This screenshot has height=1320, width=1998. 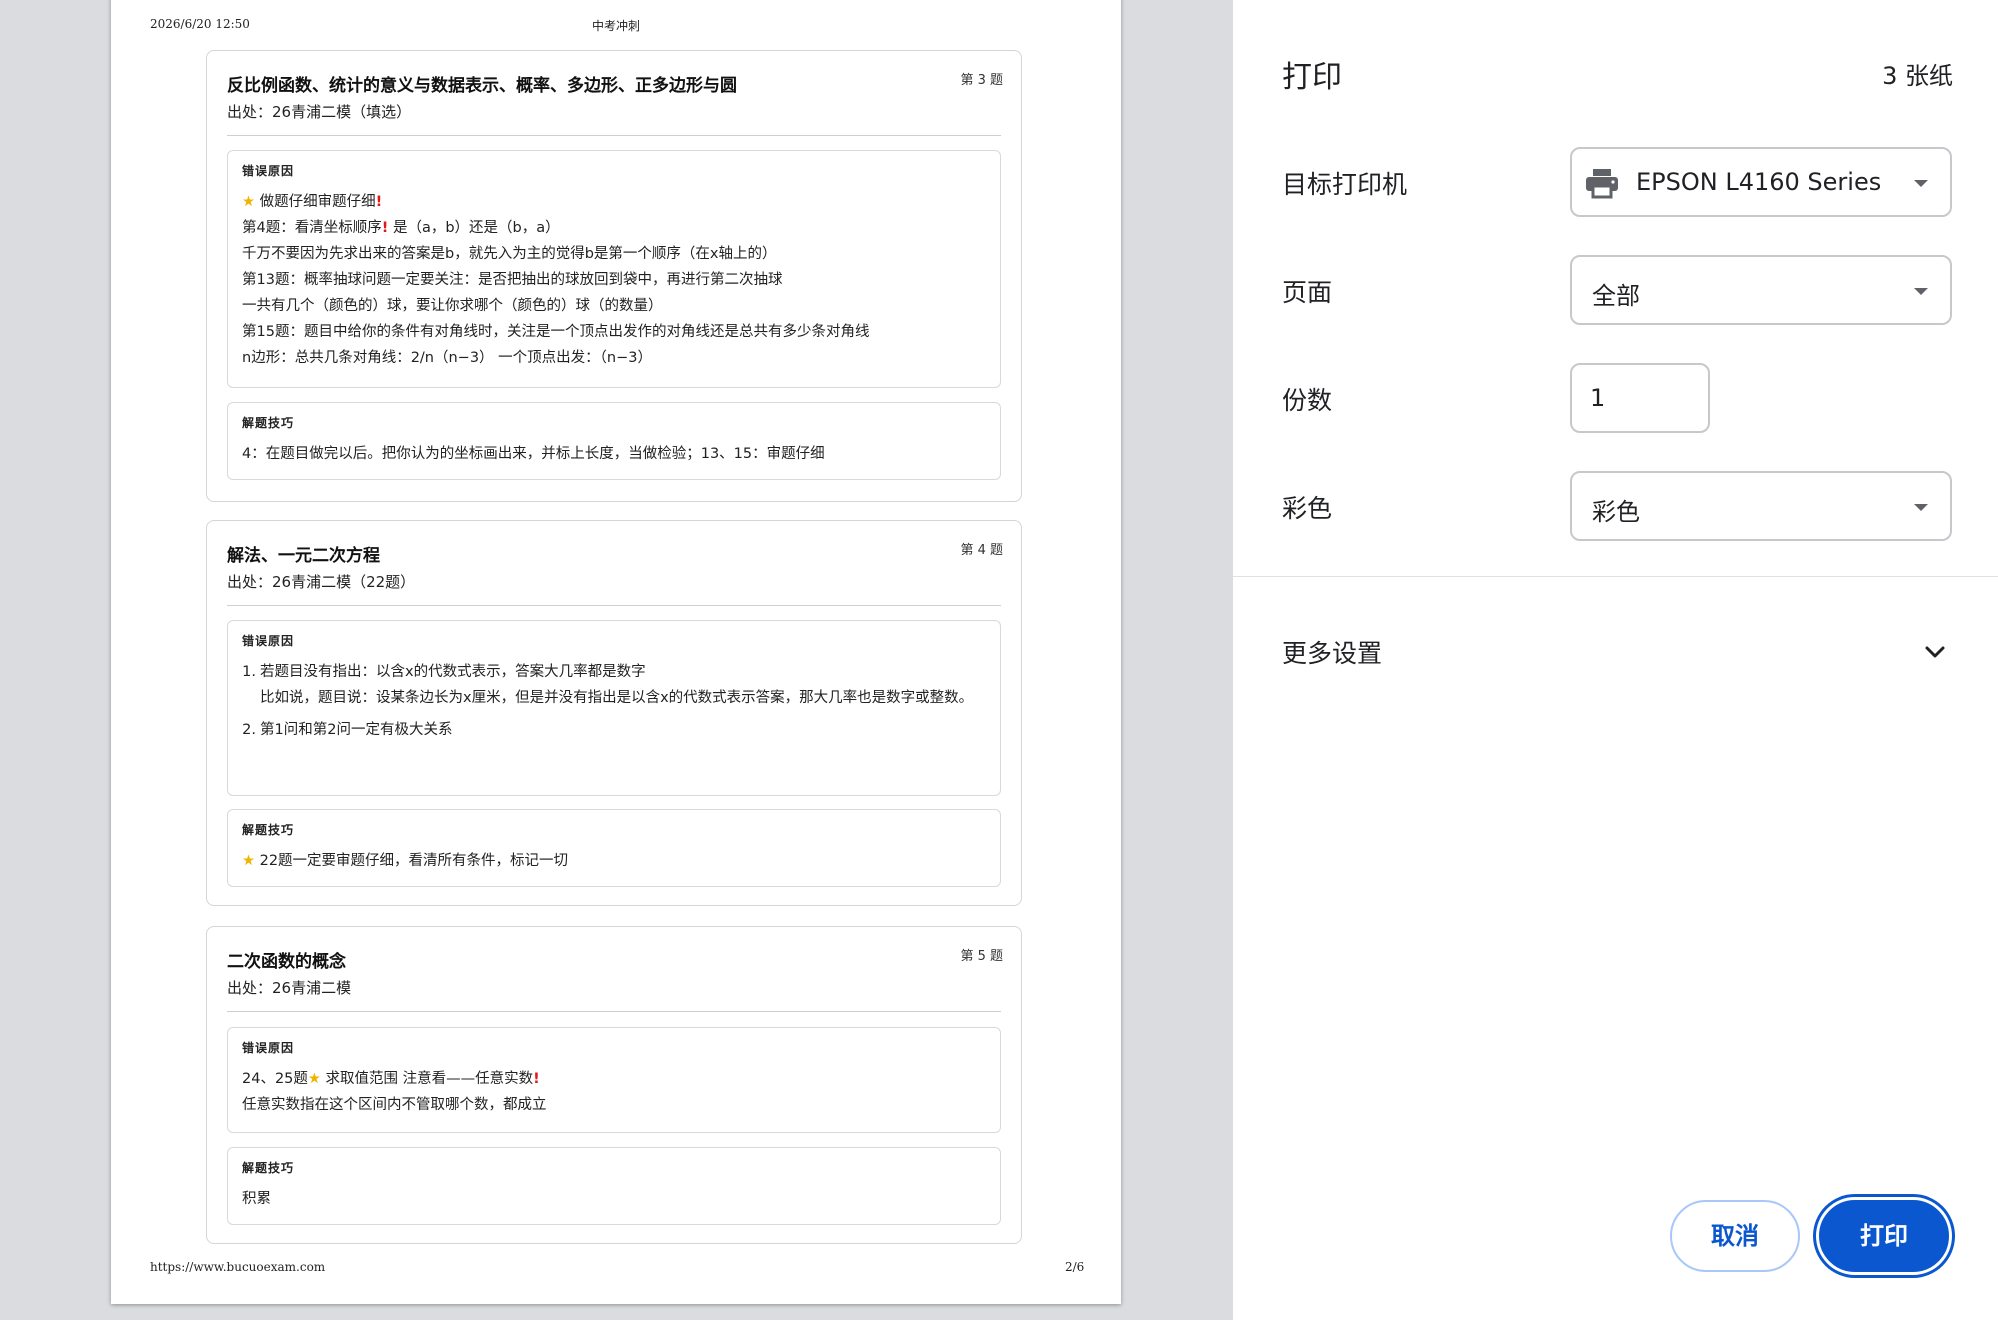 What do you see at coordinates (1761, 506) in the screenshot?
I see `color-select: 彩色` at bounding box center [1761, 506].